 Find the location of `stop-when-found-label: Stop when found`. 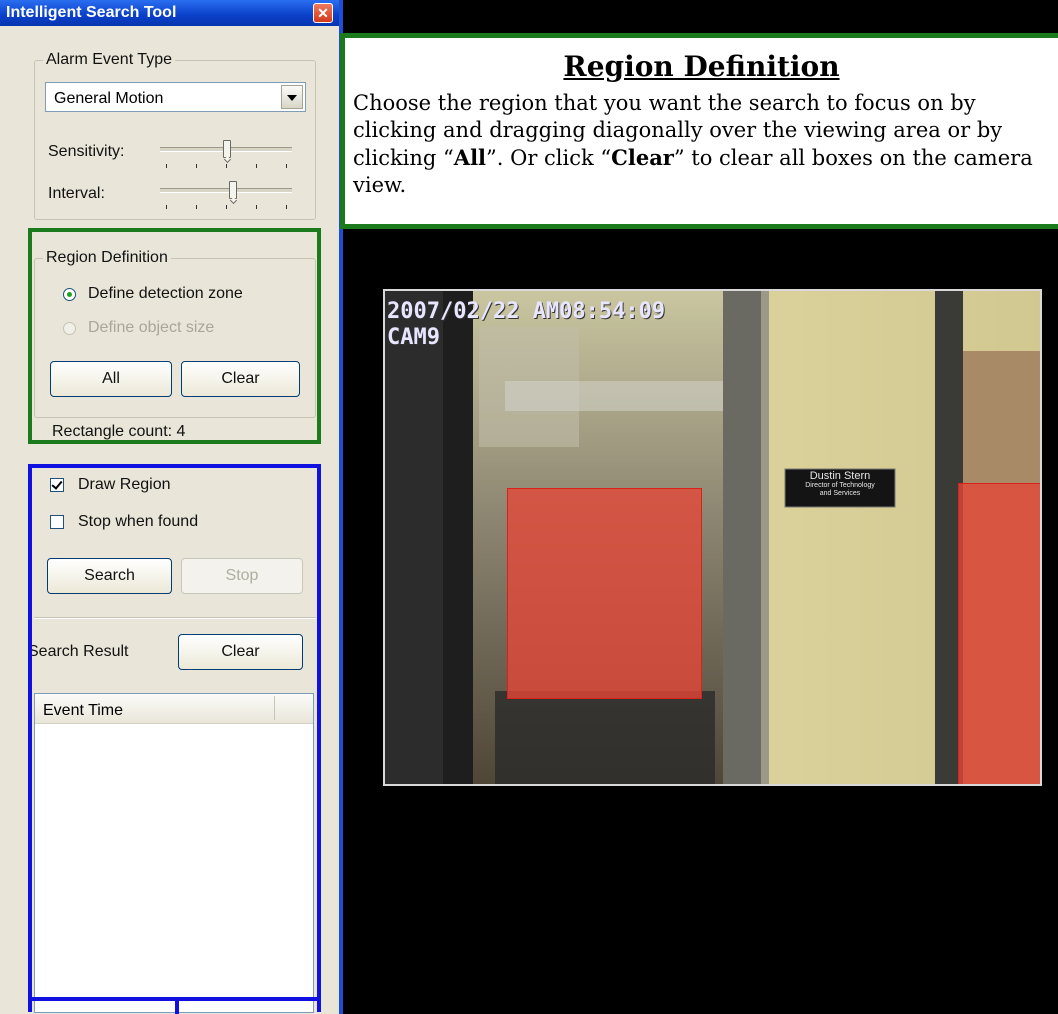

stop-when-found-label: Stop when found is located at coordinates (138, 522).